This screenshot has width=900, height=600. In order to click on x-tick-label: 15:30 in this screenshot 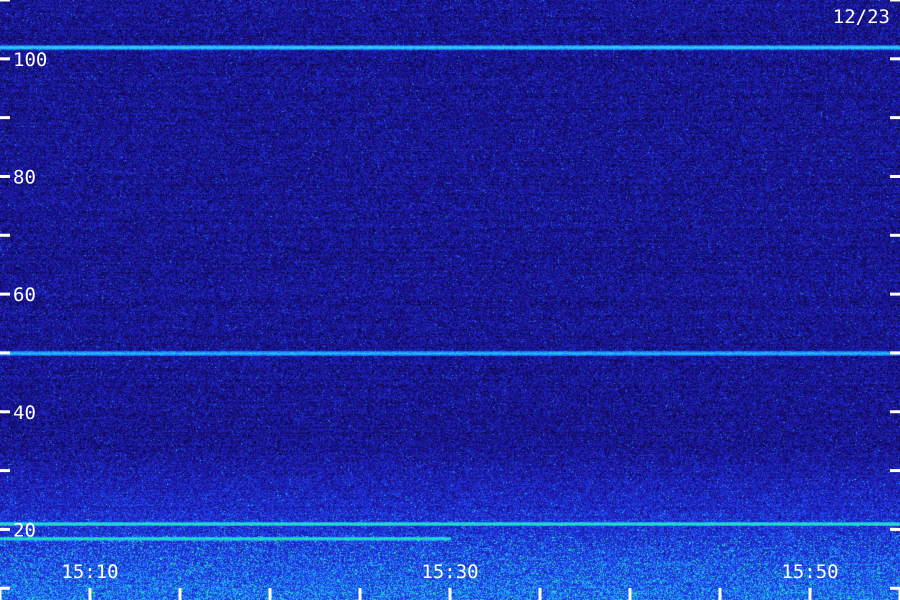, I will do `click(449, 572)`.